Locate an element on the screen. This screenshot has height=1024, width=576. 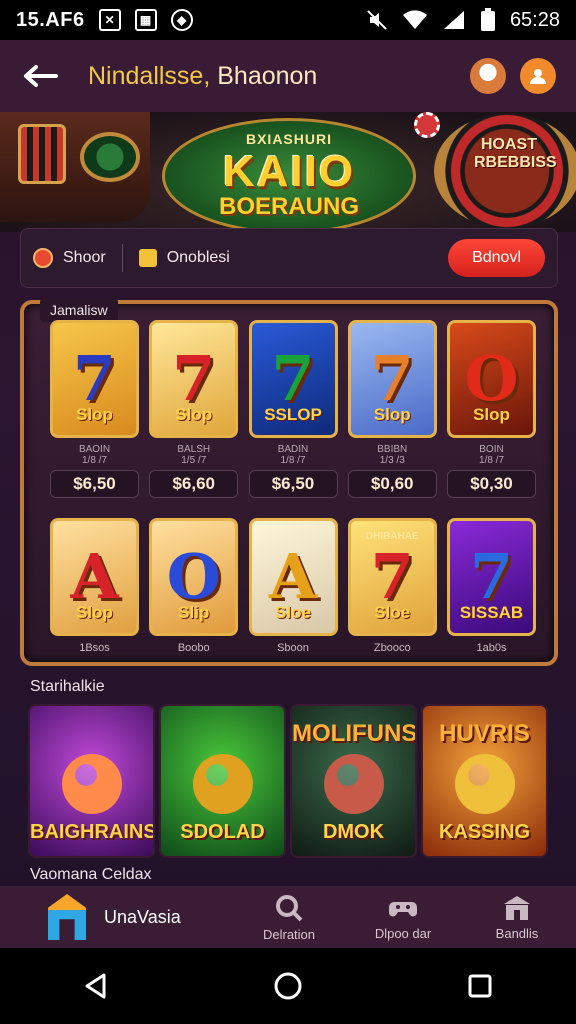
square-recents-icon is located at coordinates (480, 986).